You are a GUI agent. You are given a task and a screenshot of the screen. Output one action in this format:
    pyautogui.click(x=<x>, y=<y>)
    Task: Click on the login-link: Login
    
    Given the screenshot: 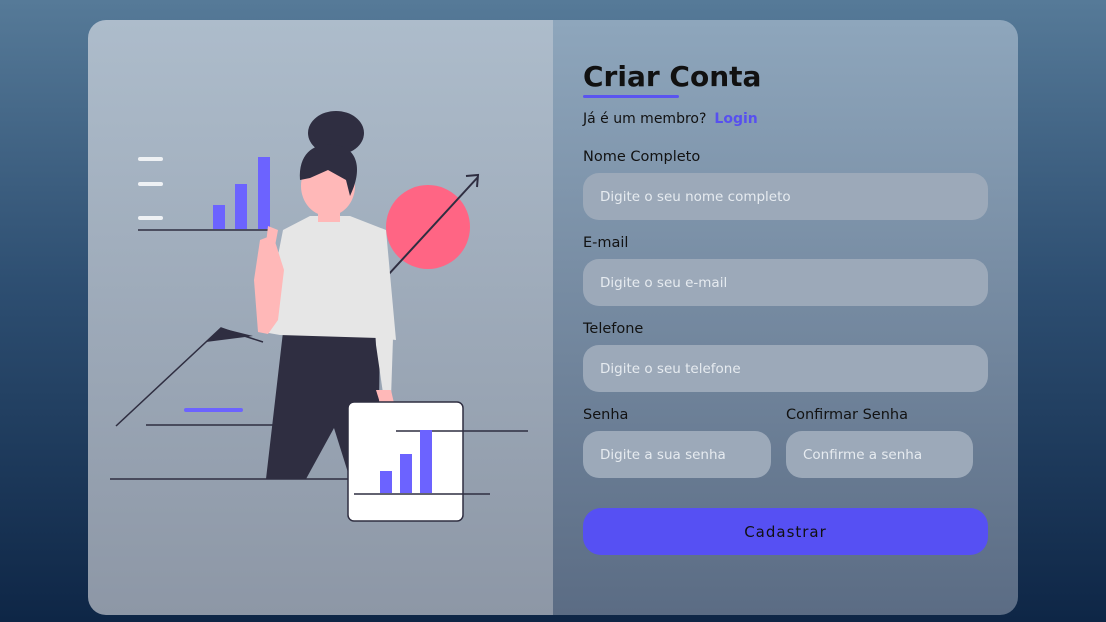 What is the action you would take?
    pyautogui.click(x=735, y=119)
    